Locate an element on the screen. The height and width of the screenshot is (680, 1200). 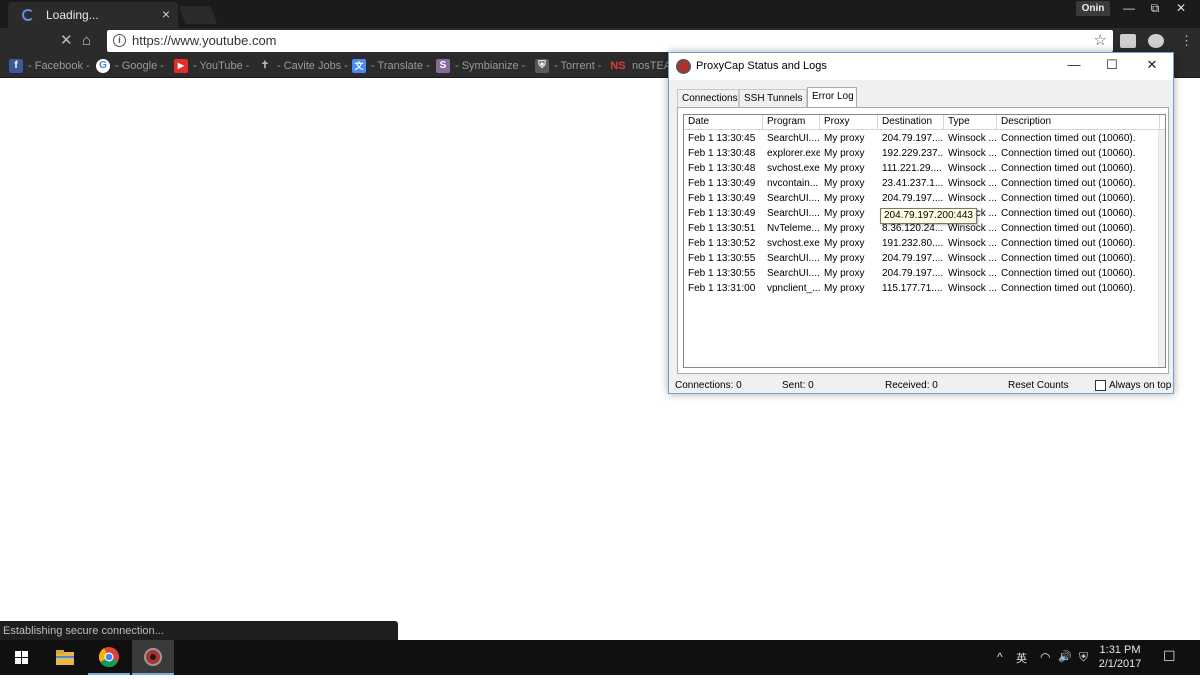
column-header-type: Type is located at coordinates (970, 122).